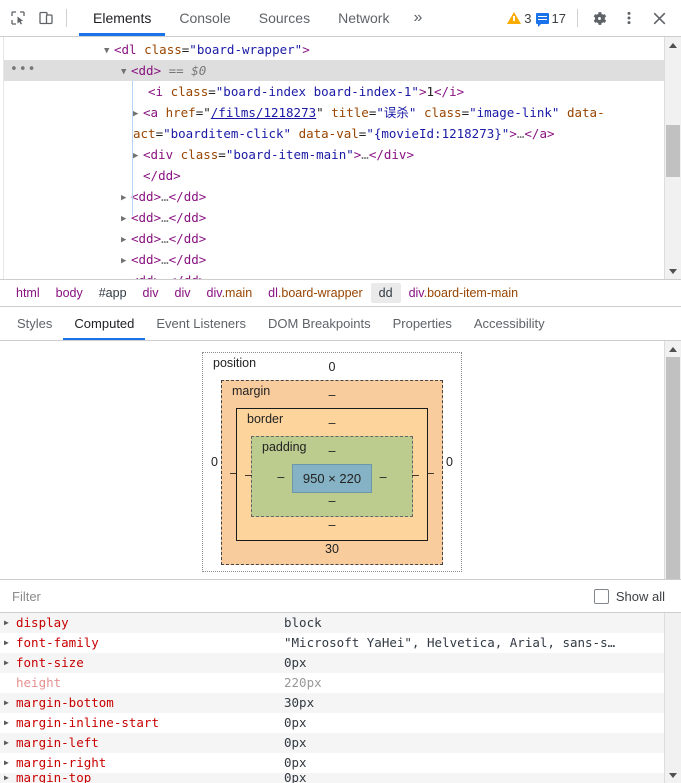 This screenshot has height=783, width=681. Describe the element at coordinates (332, 703) in the screenshot. I see `computed-property-row: ▶ margin-bottom 30px` at that location.